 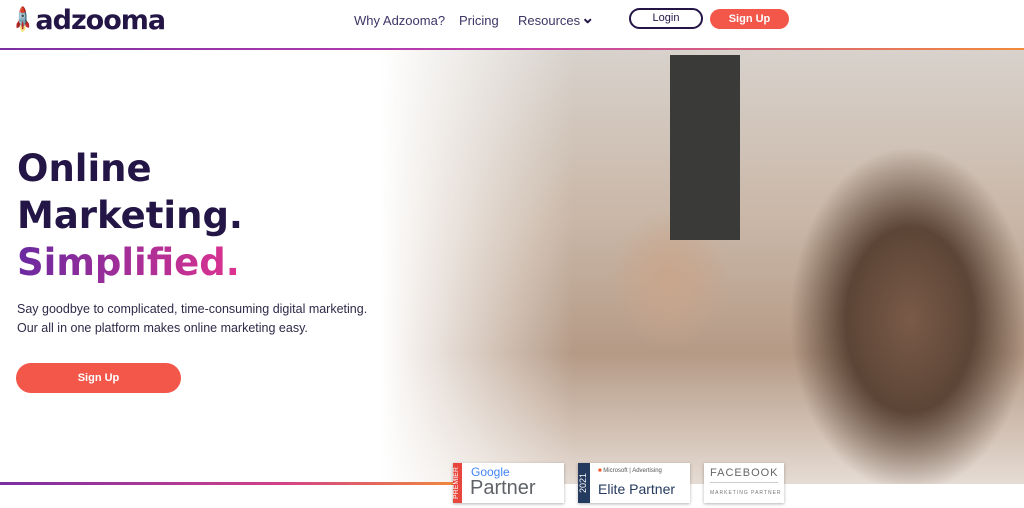 I want to click on hero-line-1: Online, so click(x=84, y=168).